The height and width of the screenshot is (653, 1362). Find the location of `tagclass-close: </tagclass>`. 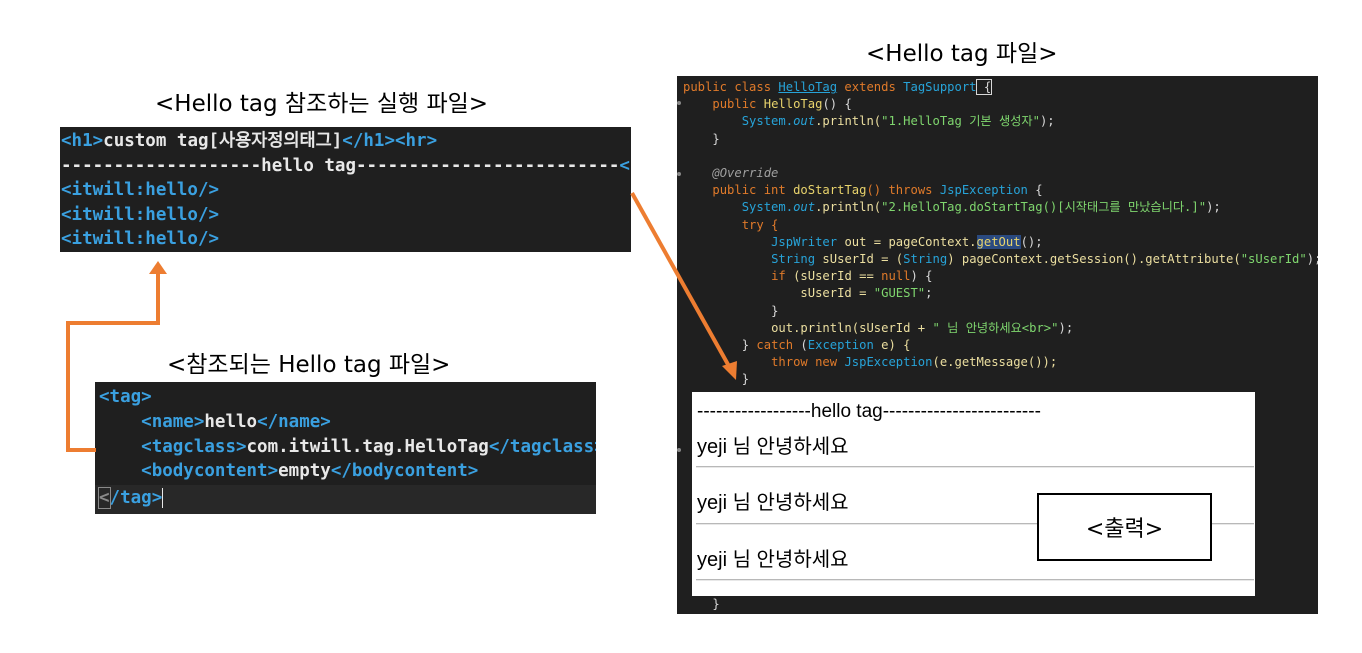

tagclass-close: </tagclass> is located at coordinates (542, 446).